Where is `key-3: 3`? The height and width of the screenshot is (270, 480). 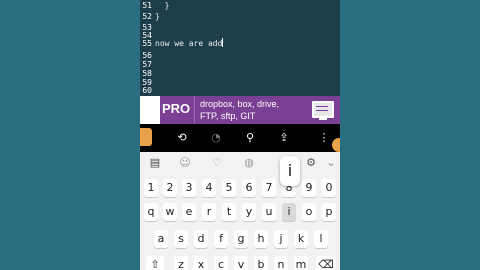
key-3: 3 is located at coordinates (189, 188).